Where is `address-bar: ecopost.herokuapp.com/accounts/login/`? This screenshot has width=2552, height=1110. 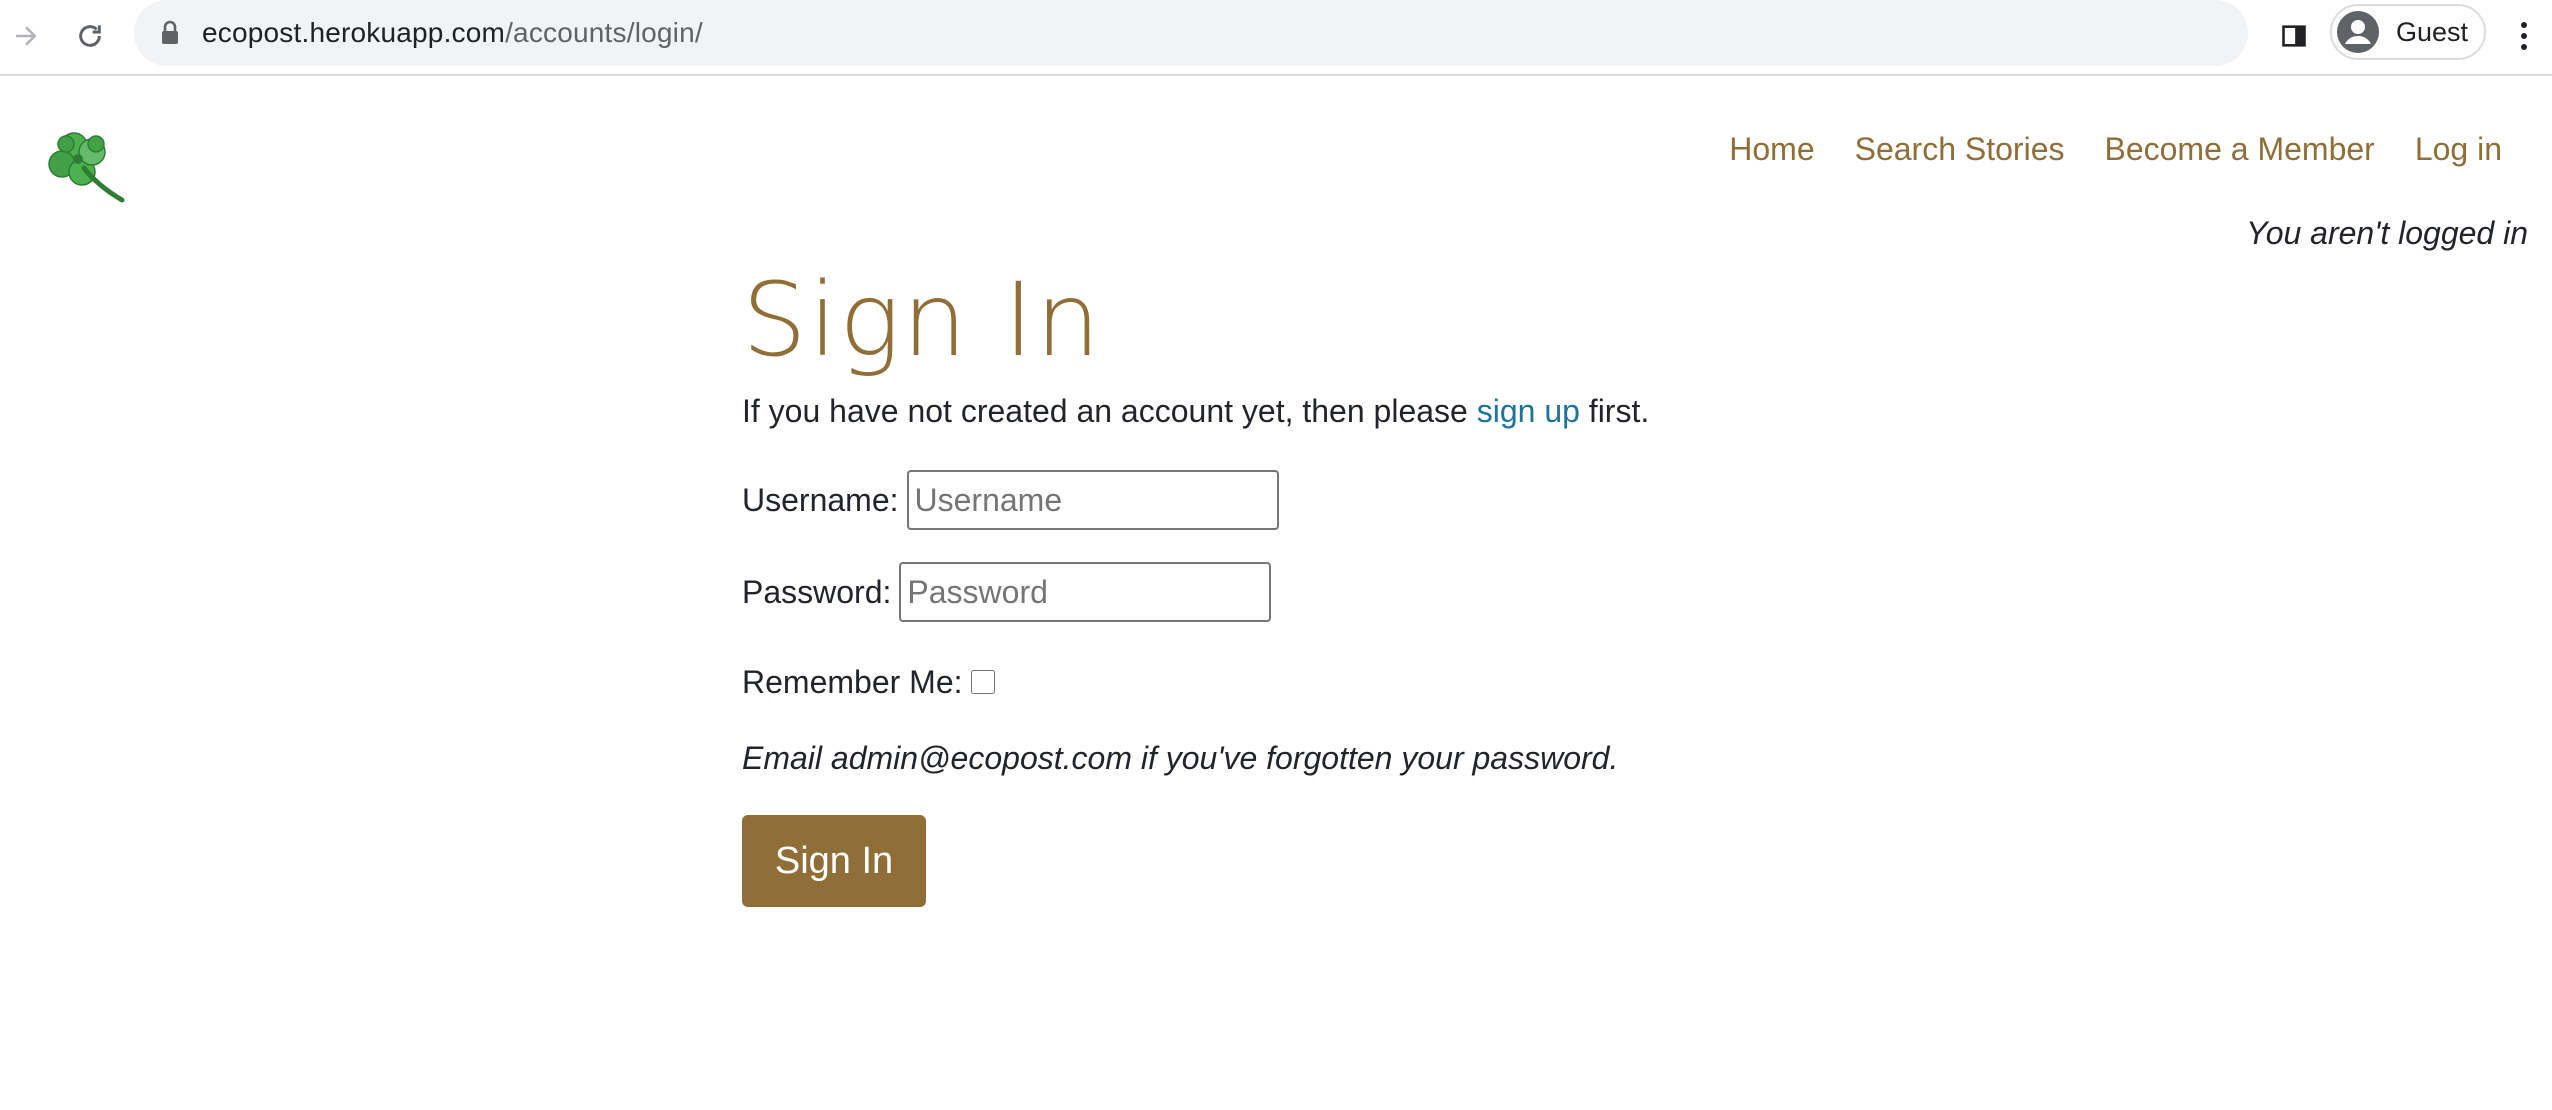
address-bar: ecopost.herokuapp.com/accounts/login/ is located at coordinates (1191, 33).